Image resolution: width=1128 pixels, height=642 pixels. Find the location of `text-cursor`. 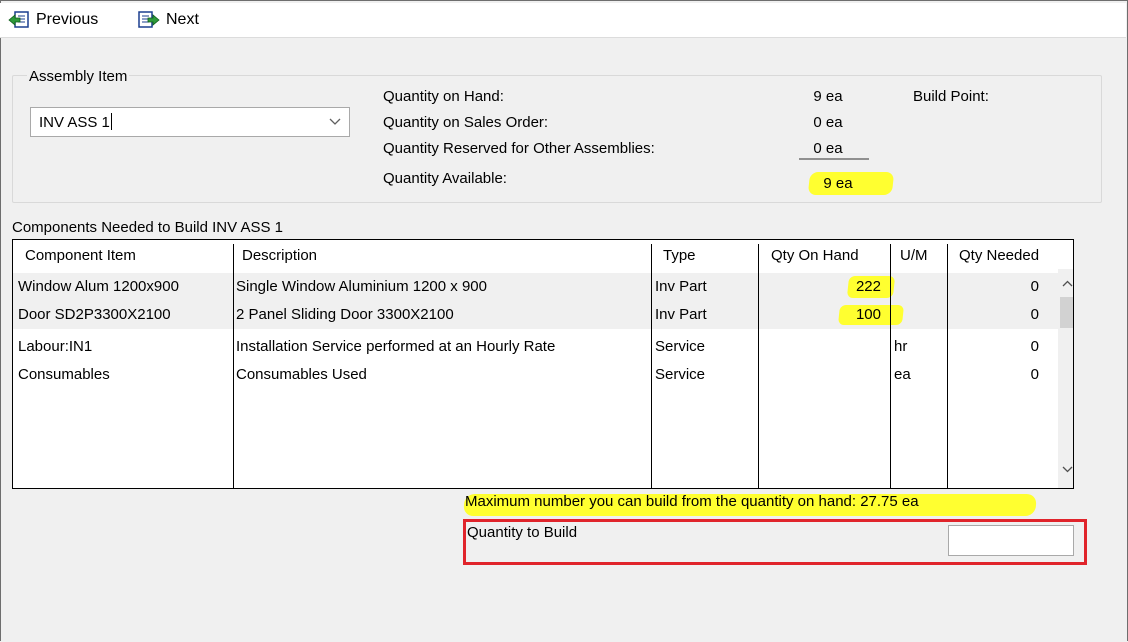

text-cursor is located at coordinates (111, 121).